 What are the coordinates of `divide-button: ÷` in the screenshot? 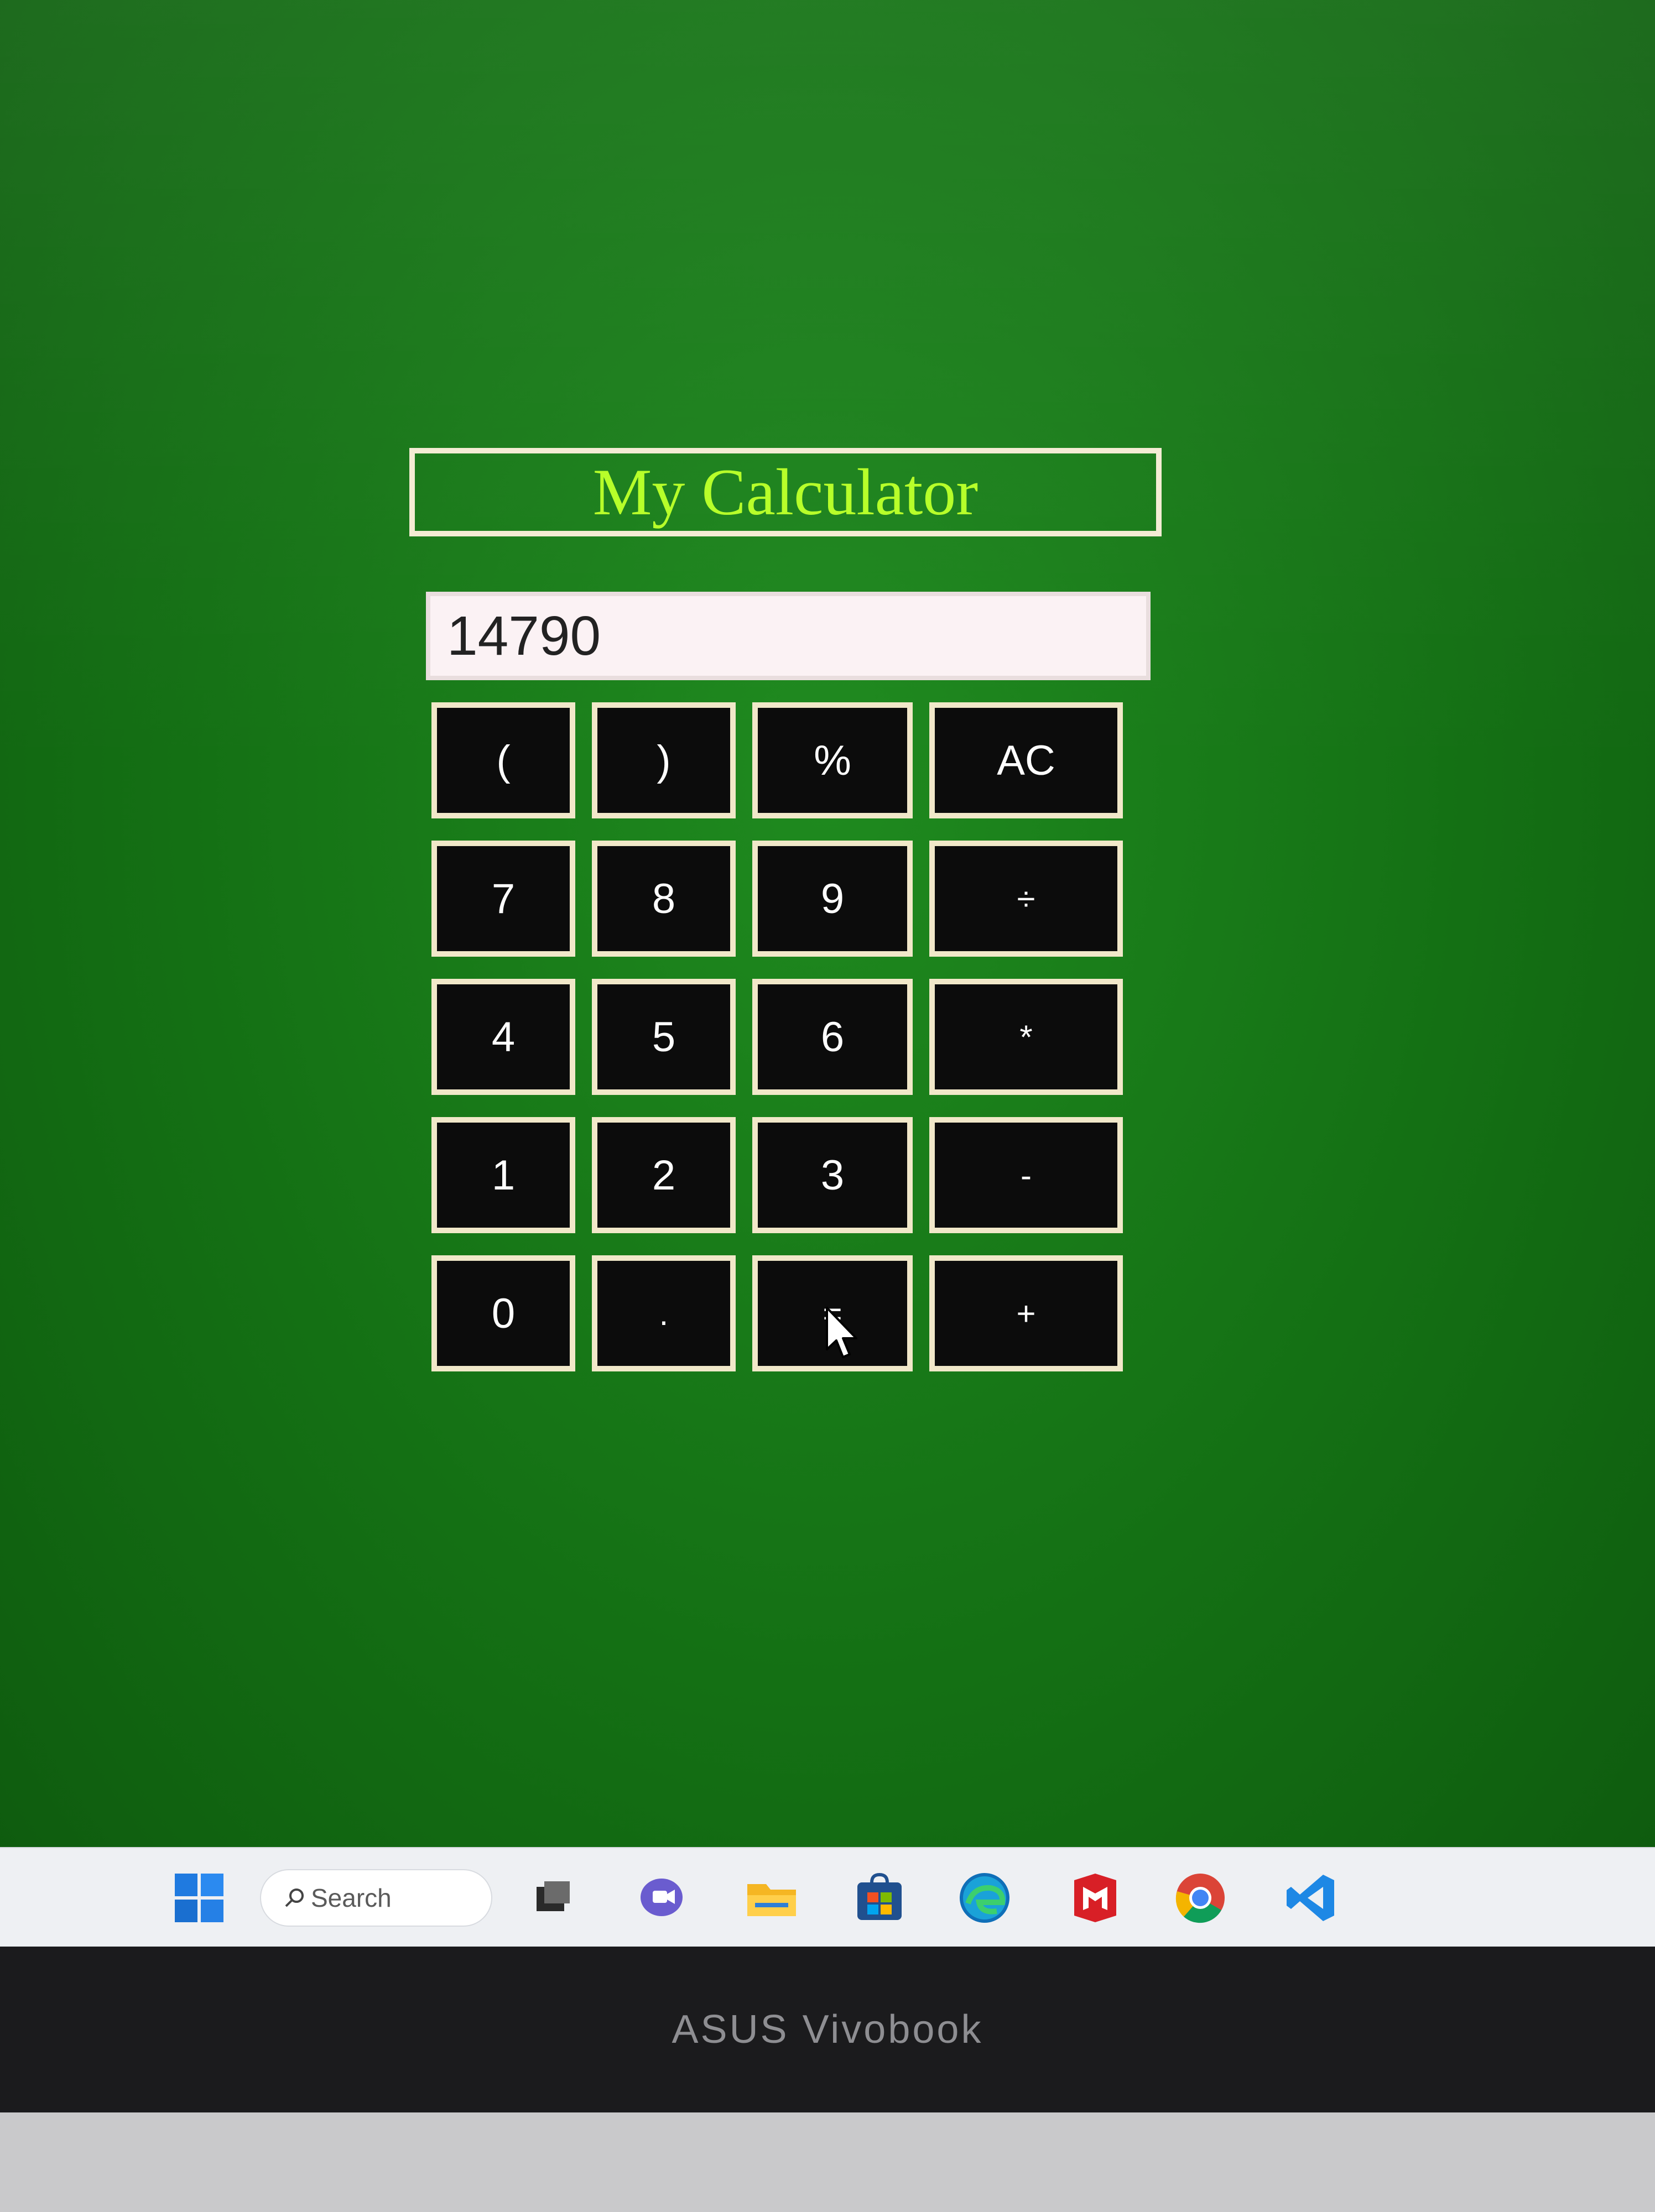 It's located at (1026, 899).